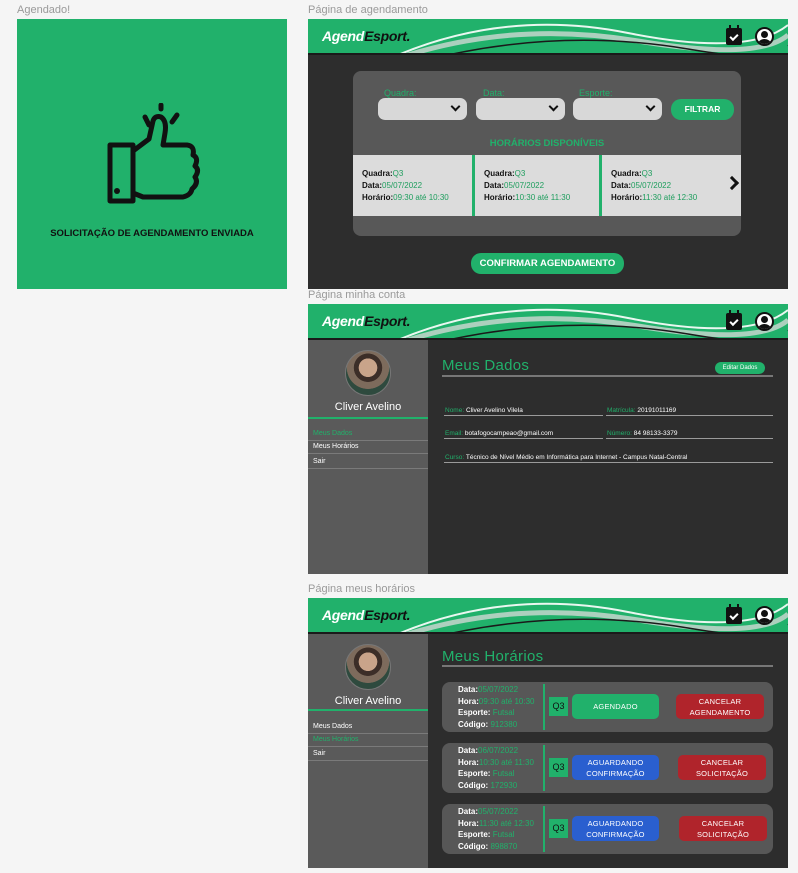  I want to click on frame-label-conta: Página minha conta, so click(357, 295).